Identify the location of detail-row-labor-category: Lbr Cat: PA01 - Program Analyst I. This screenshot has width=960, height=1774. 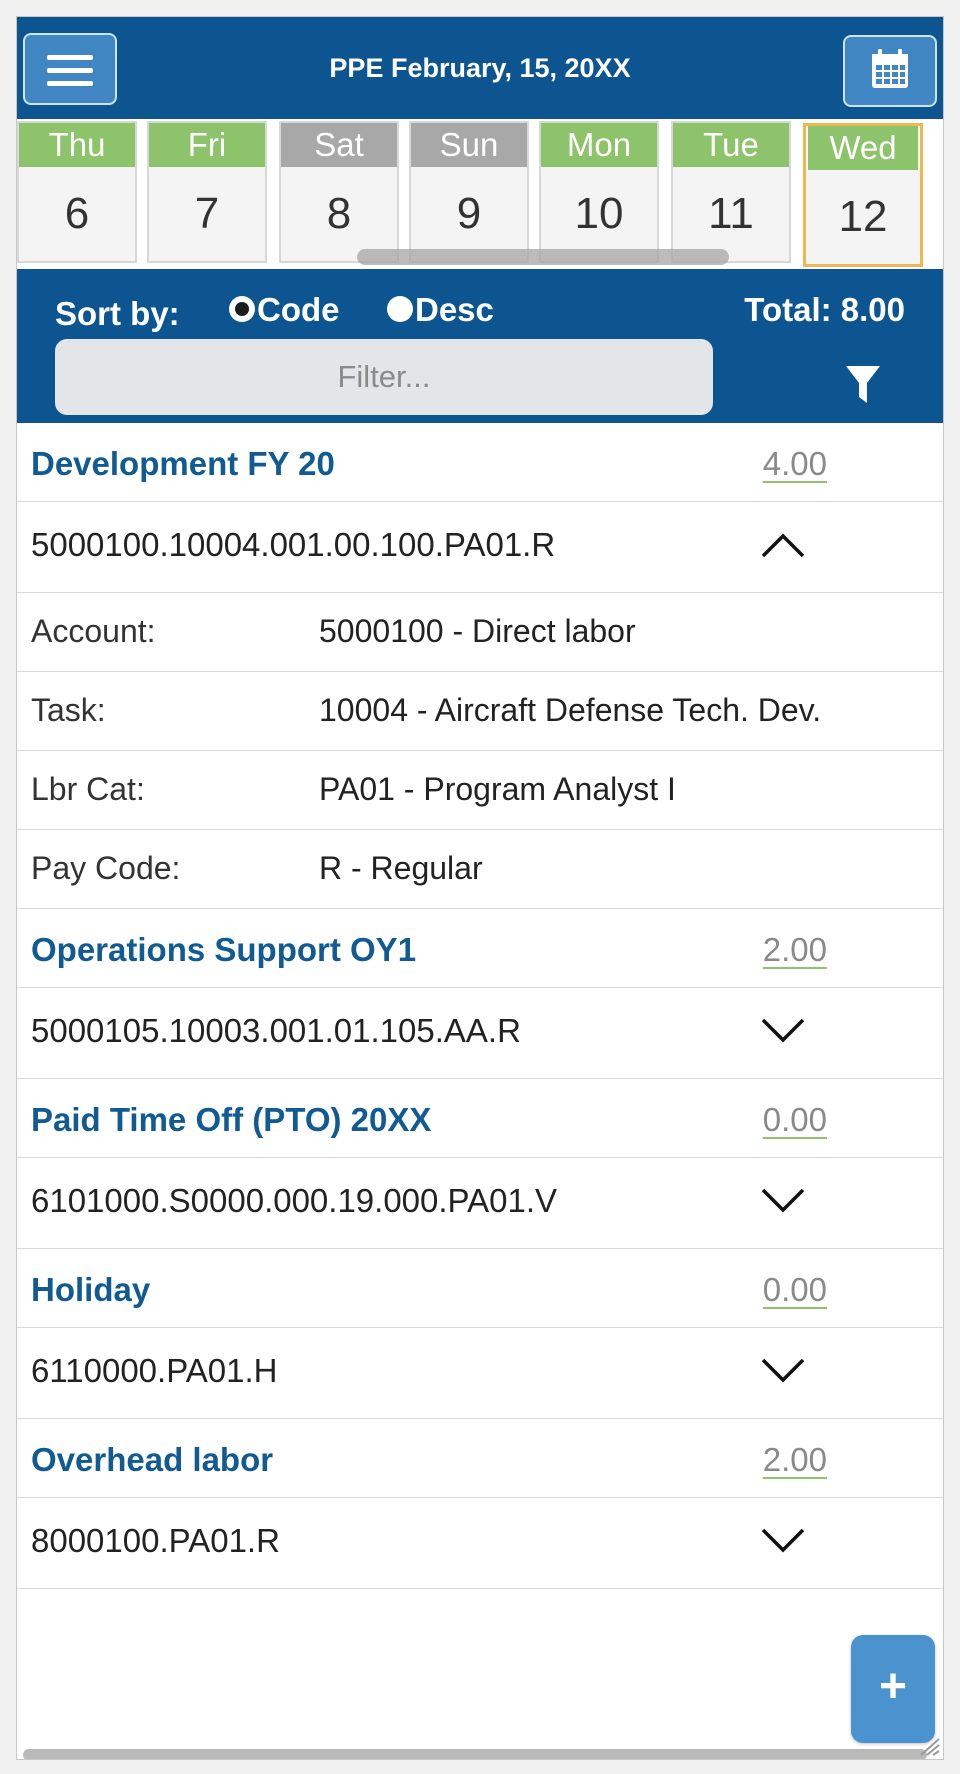
(480, 790).